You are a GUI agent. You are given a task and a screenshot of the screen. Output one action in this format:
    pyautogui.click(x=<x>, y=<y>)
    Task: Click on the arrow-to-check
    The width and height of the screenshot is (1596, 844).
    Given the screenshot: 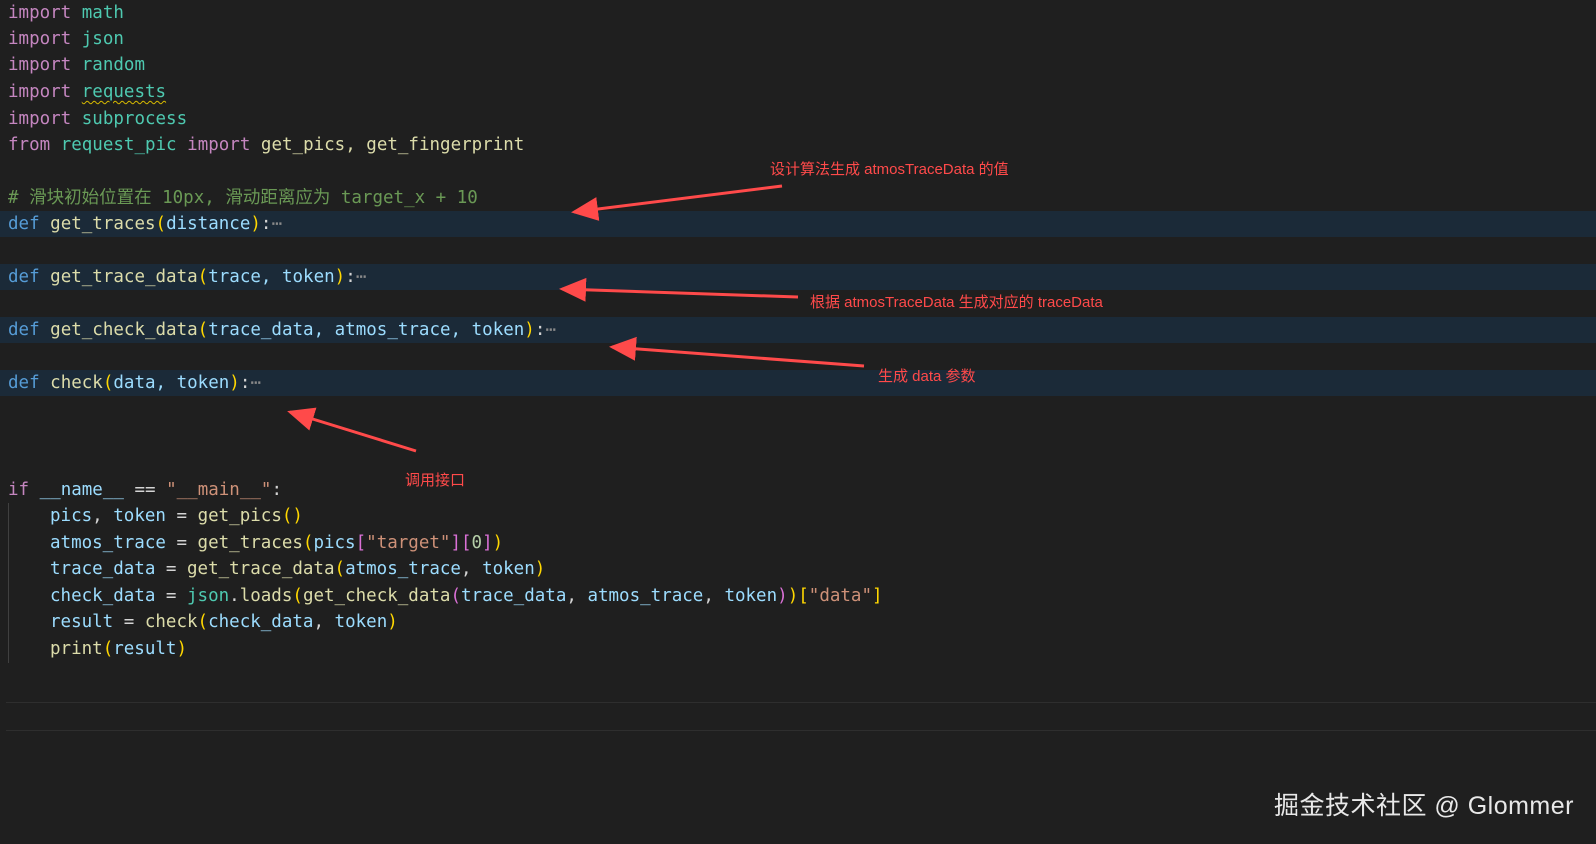 What is the action you would take?
    pyautogui.click(x=352, y=430)
    